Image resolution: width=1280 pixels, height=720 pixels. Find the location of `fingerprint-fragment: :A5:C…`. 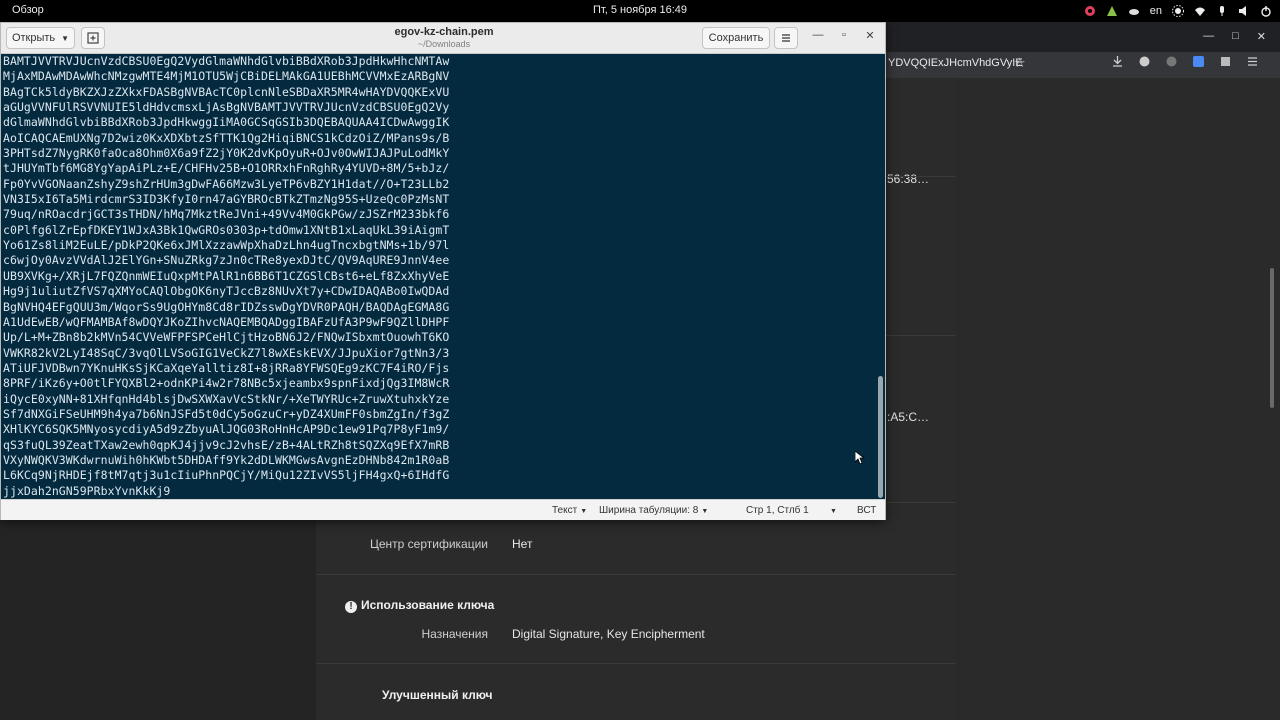

fingerprint-fragment: :A5:C… is located at coordinates (908, 417).